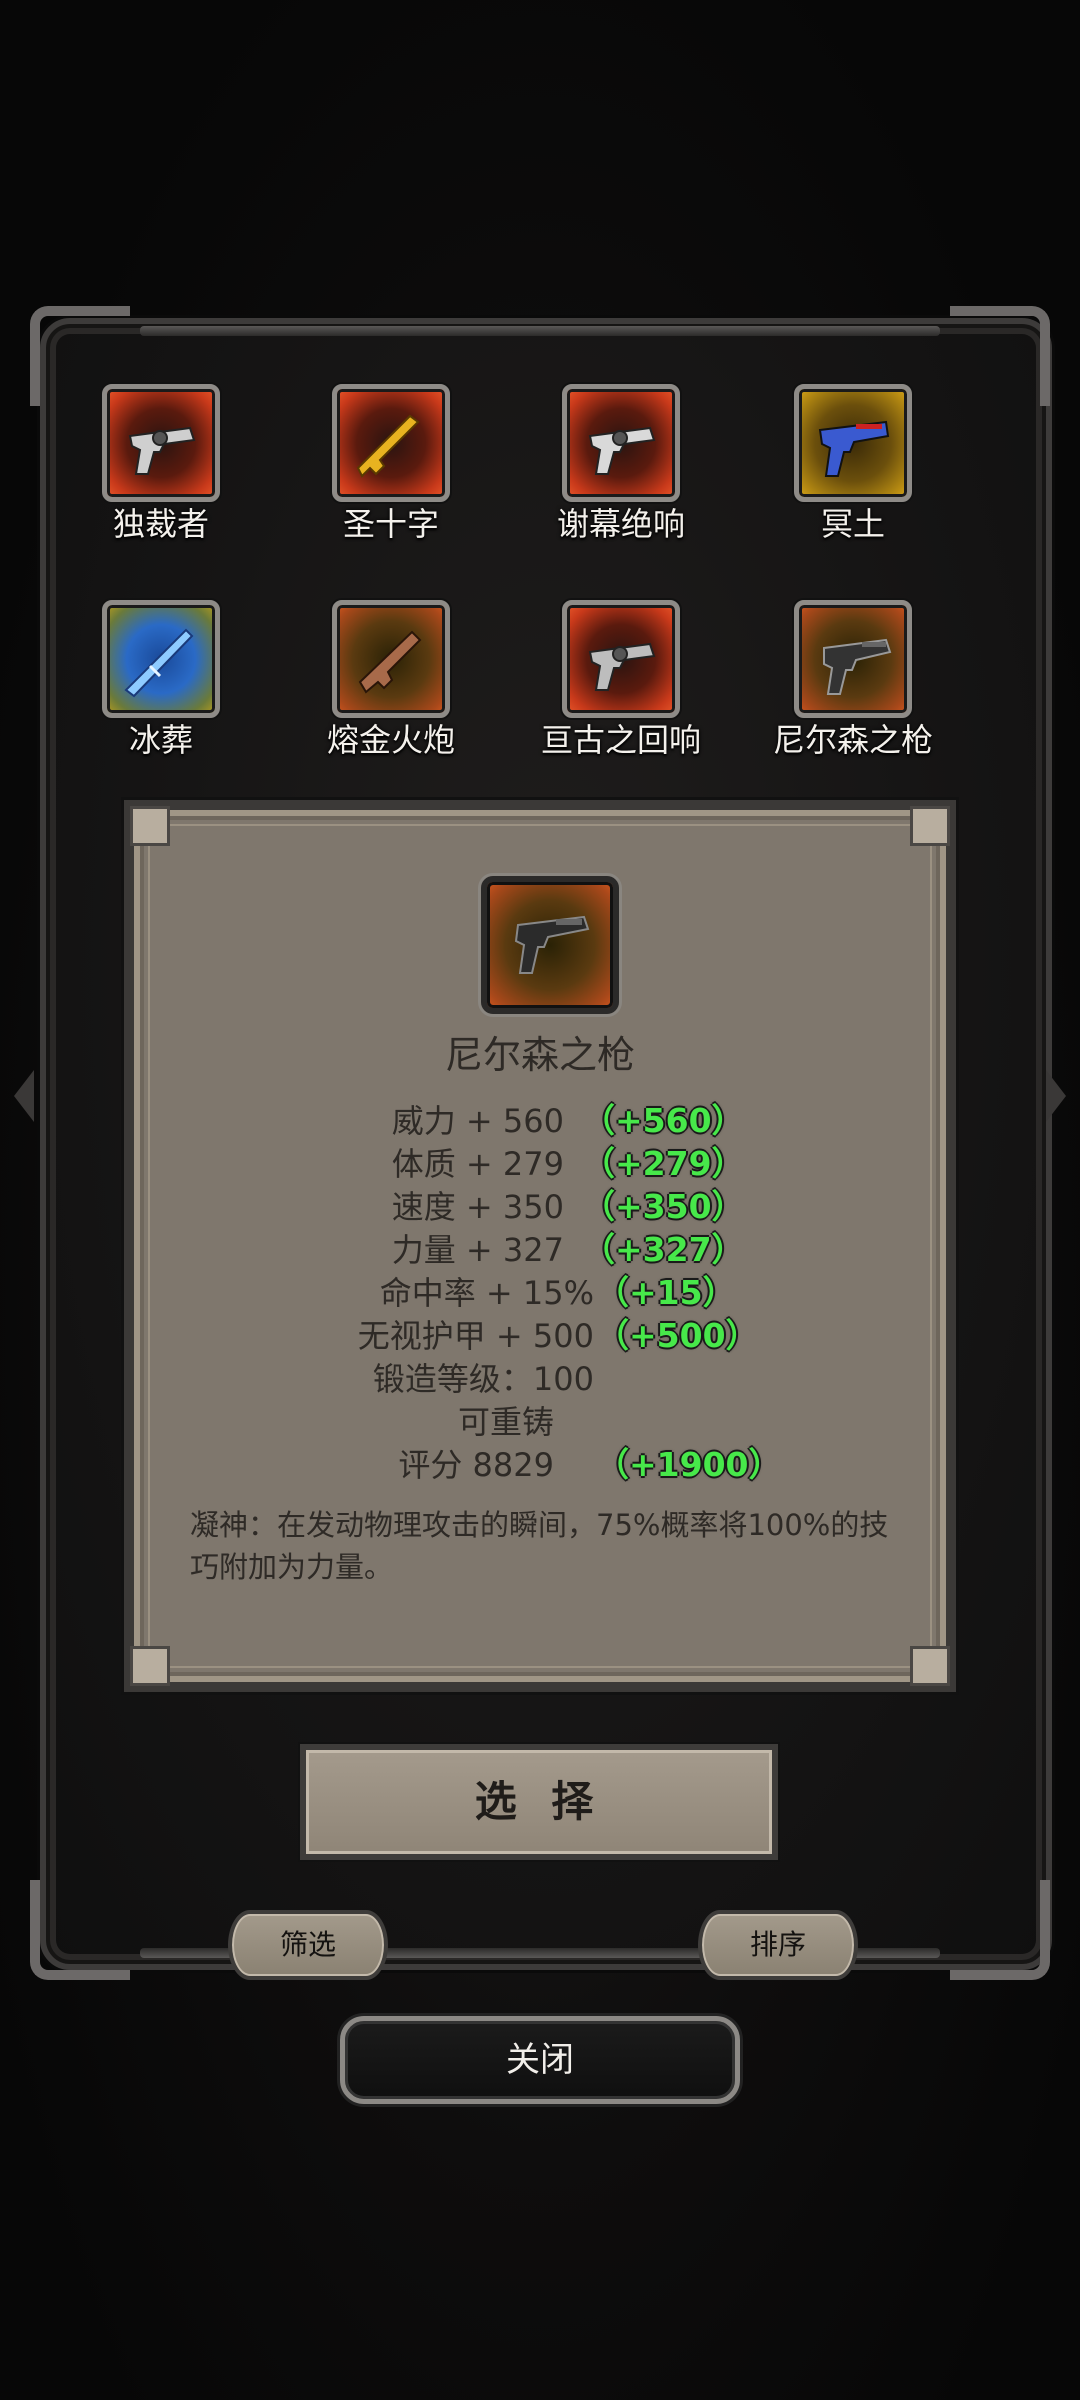  What do you see at coordinates (852, 524) in the screenshot?
I see `weapon-name: 冥土` at bounding box center [852, 524].